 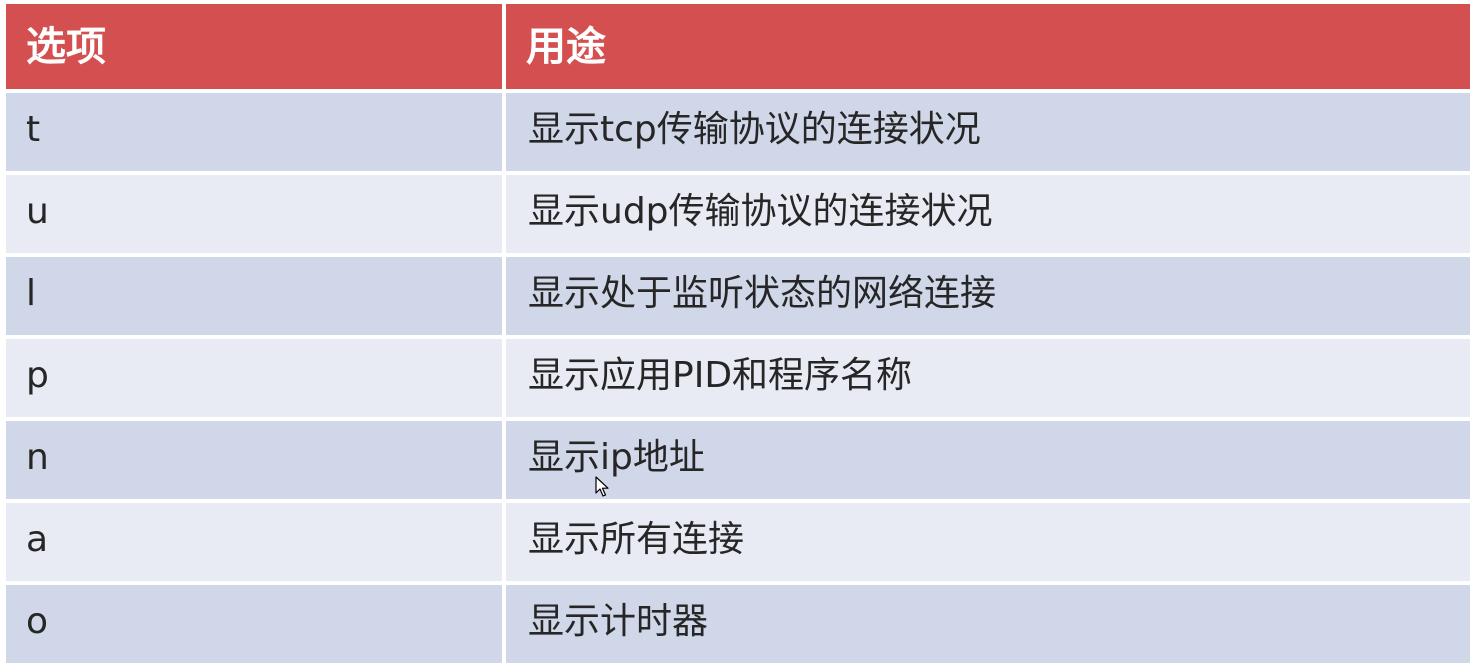 I want to click on option-cell: n, so click(x=254, y=460).